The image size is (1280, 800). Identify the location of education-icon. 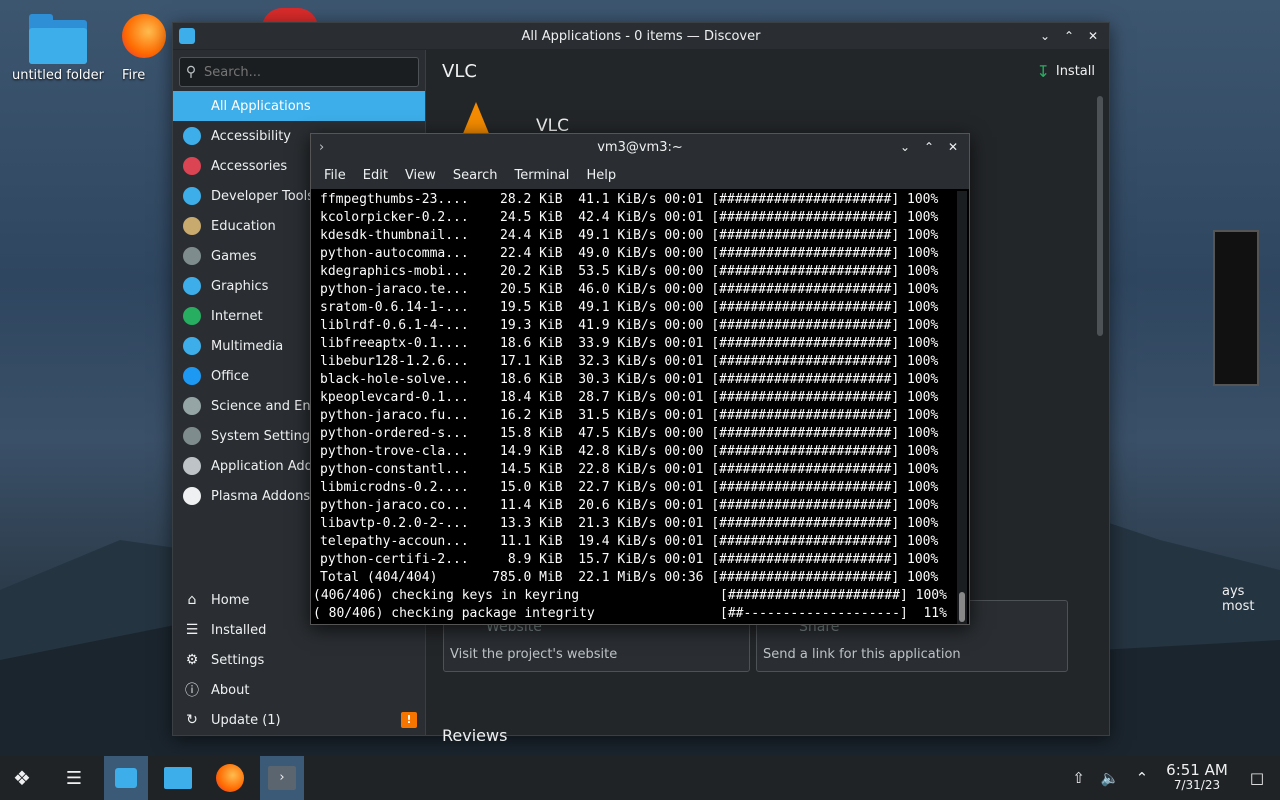
(192, 226).